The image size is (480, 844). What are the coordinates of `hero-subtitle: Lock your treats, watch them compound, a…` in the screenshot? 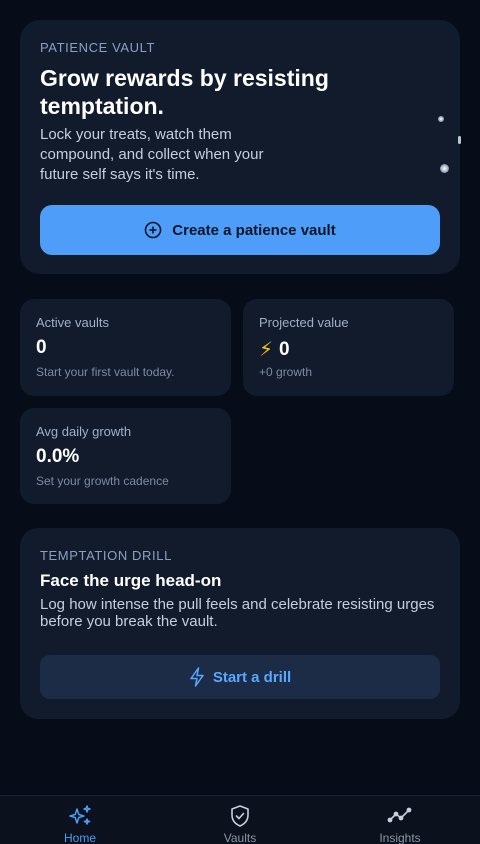 It's located at (152, 154).